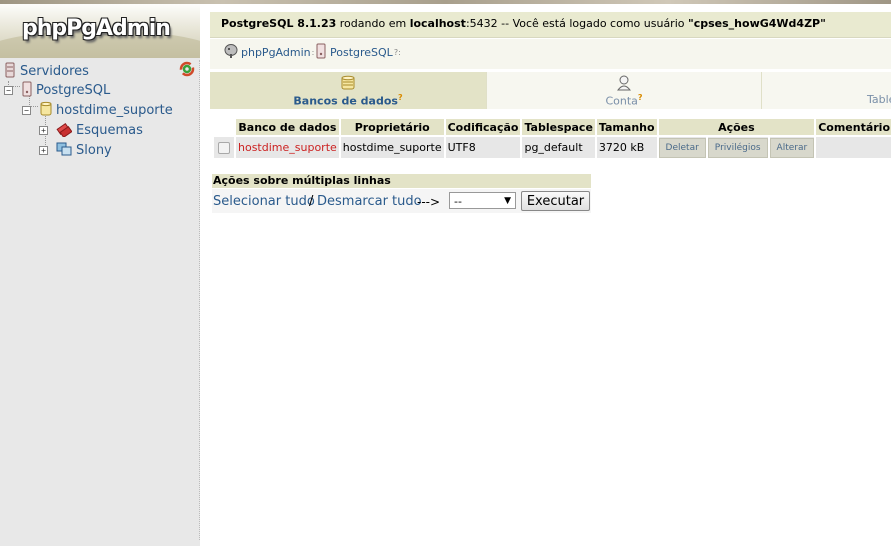  I want to click on owner-cell: hostdime_suporte, so click(392, 147).